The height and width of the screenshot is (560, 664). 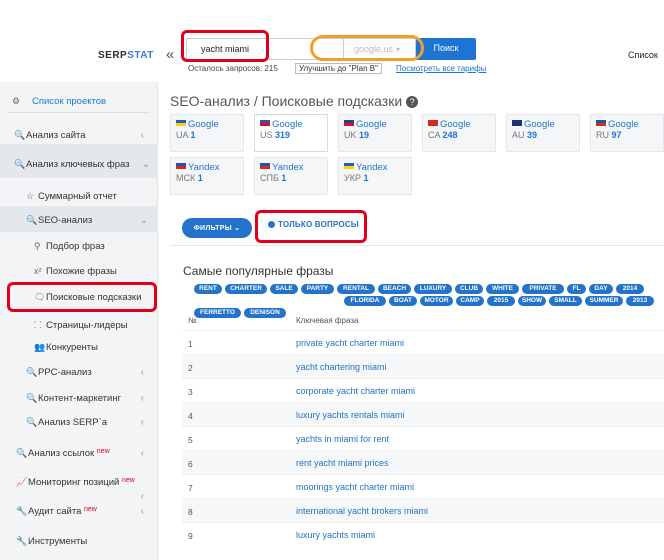 What do you see at coordinates (87, 511) in the screenshot?
I see `sidebar-item-site-audit: 🔧Аудит сайта new ‹` at bounding box center [87, 511].